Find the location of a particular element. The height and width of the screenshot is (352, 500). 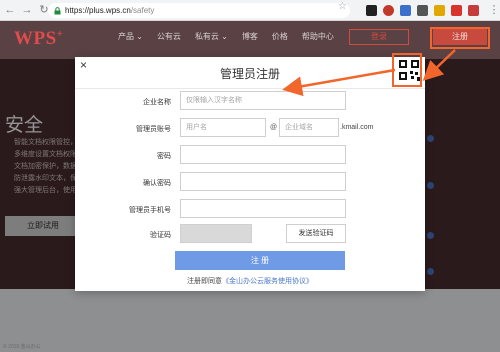

confirm-password-input is located at coordinates (263, 181).